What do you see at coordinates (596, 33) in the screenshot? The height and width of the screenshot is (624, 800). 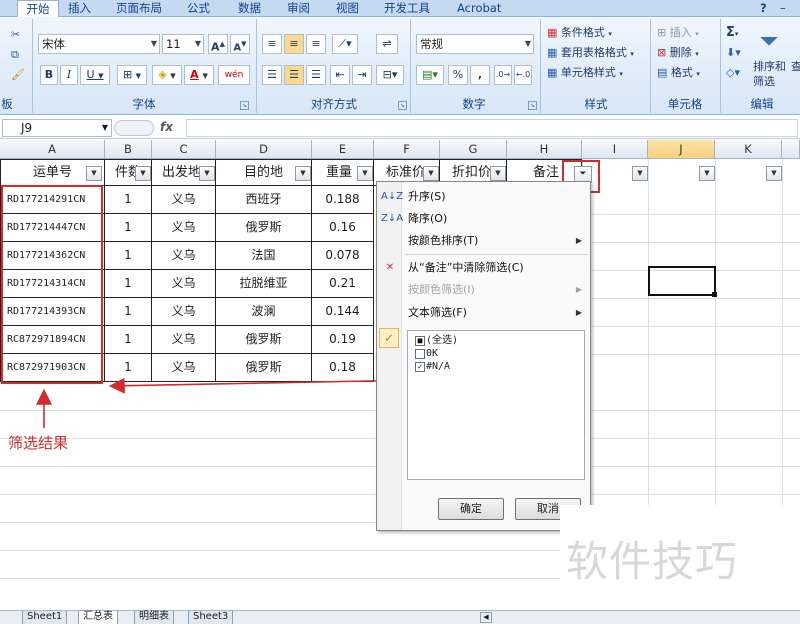 I see `conditional-format-button: ▦ 条件格式 ▾` at bounding box center [596, 33].